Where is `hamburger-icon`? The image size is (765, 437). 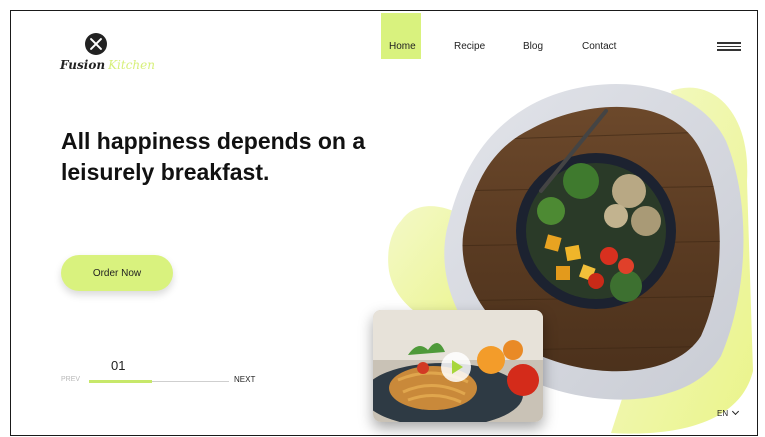
hamburger-icon is located at coordinates (729, 47).